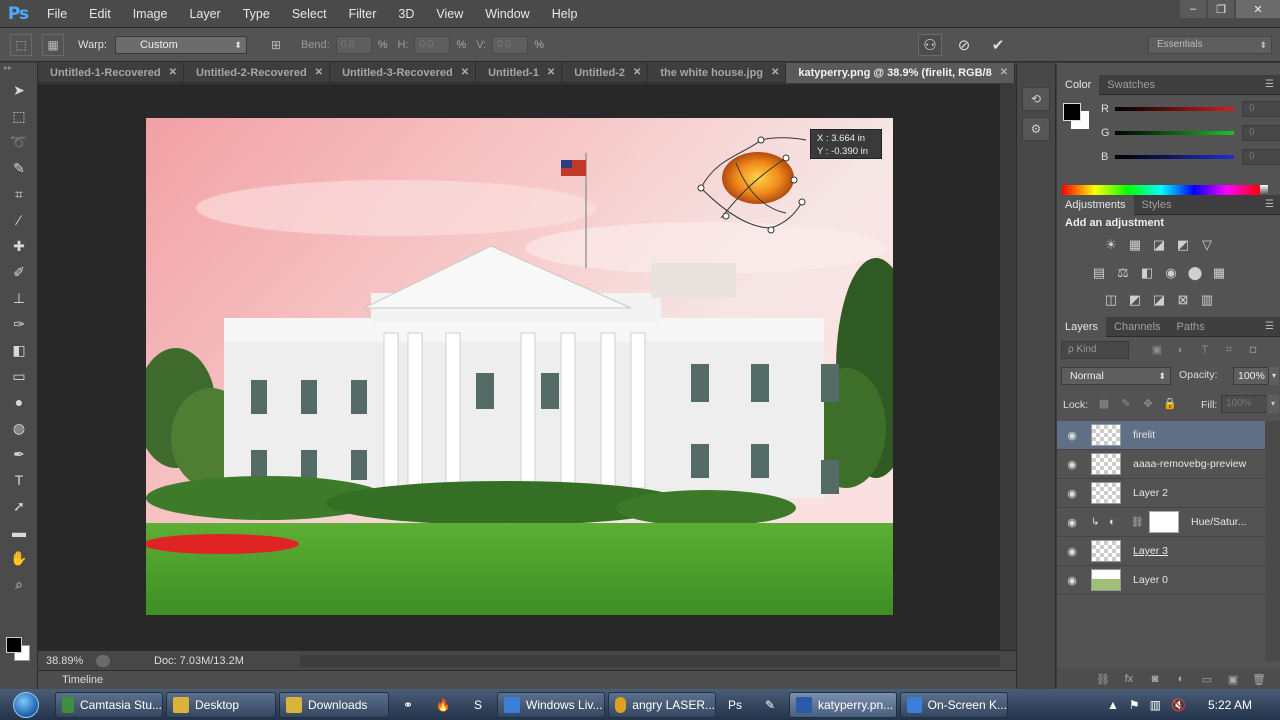 The height and width of the screenshot is (720, 1280). I want to click on lock-image-icon: ✎, so click(1126, 404).